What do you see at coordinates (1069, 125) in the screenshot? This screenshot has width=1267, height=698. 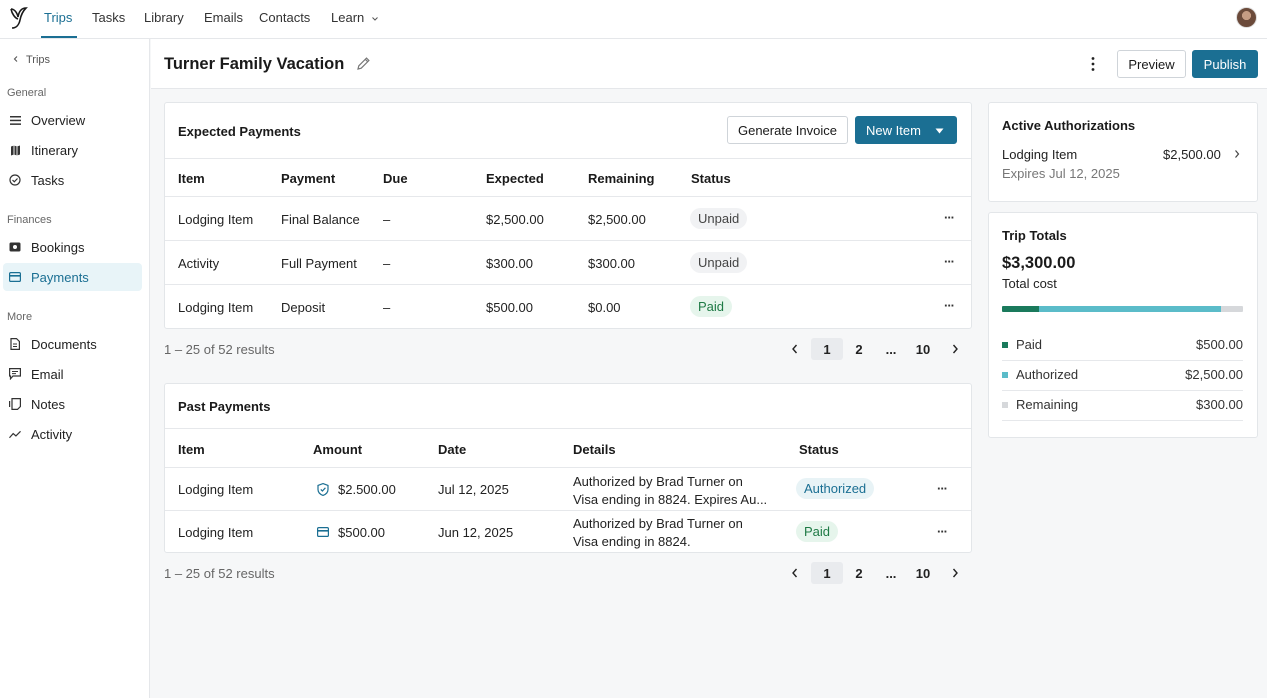 I see `active-authorizations-title: Active Authorizations` at bounding box center [1069, 125].